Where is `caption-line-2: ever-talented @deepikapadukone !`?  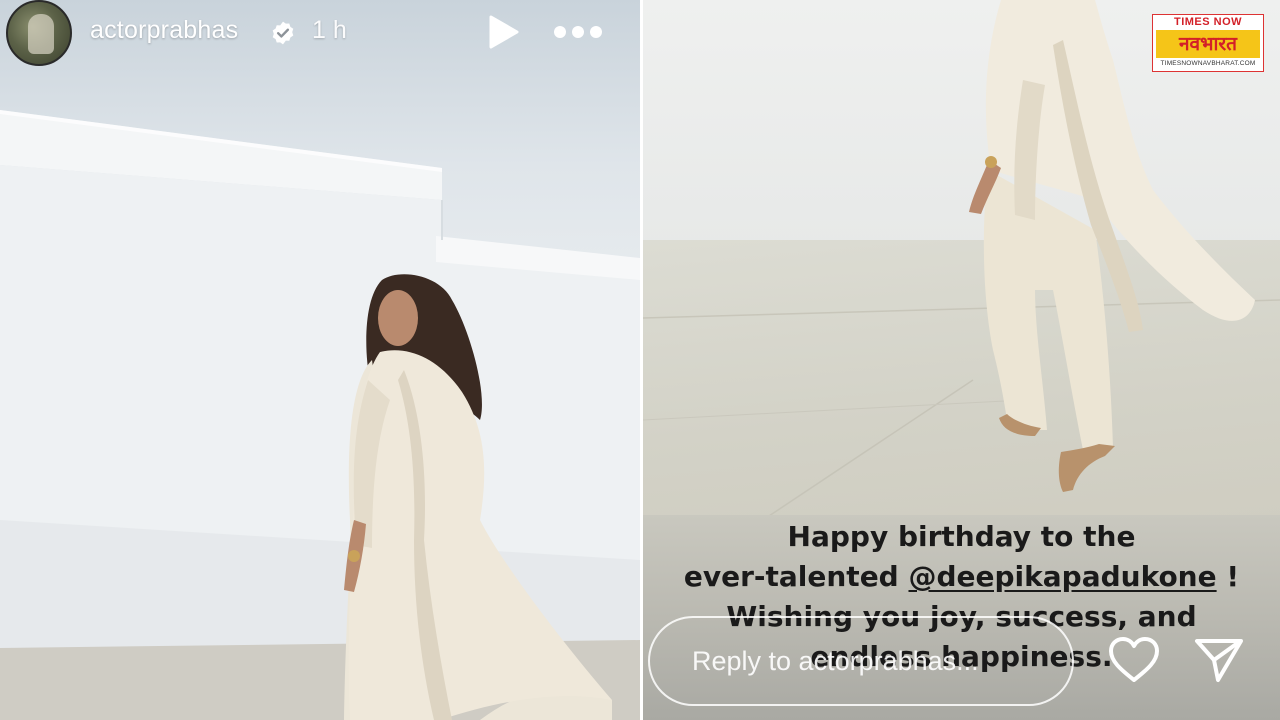 caption-line-2: ever-talented @deepikapadukone ! is located at coordinates (961, 577).